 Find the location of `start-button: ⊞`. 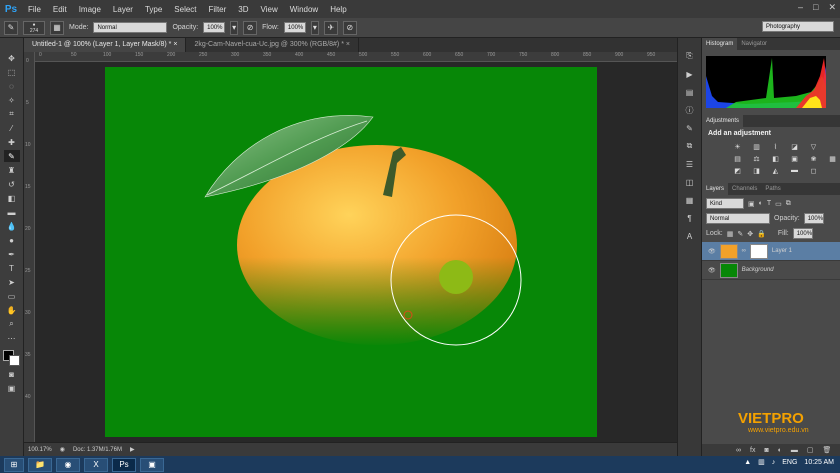

start-button: ⊞ is located at coordinates (14, 464).